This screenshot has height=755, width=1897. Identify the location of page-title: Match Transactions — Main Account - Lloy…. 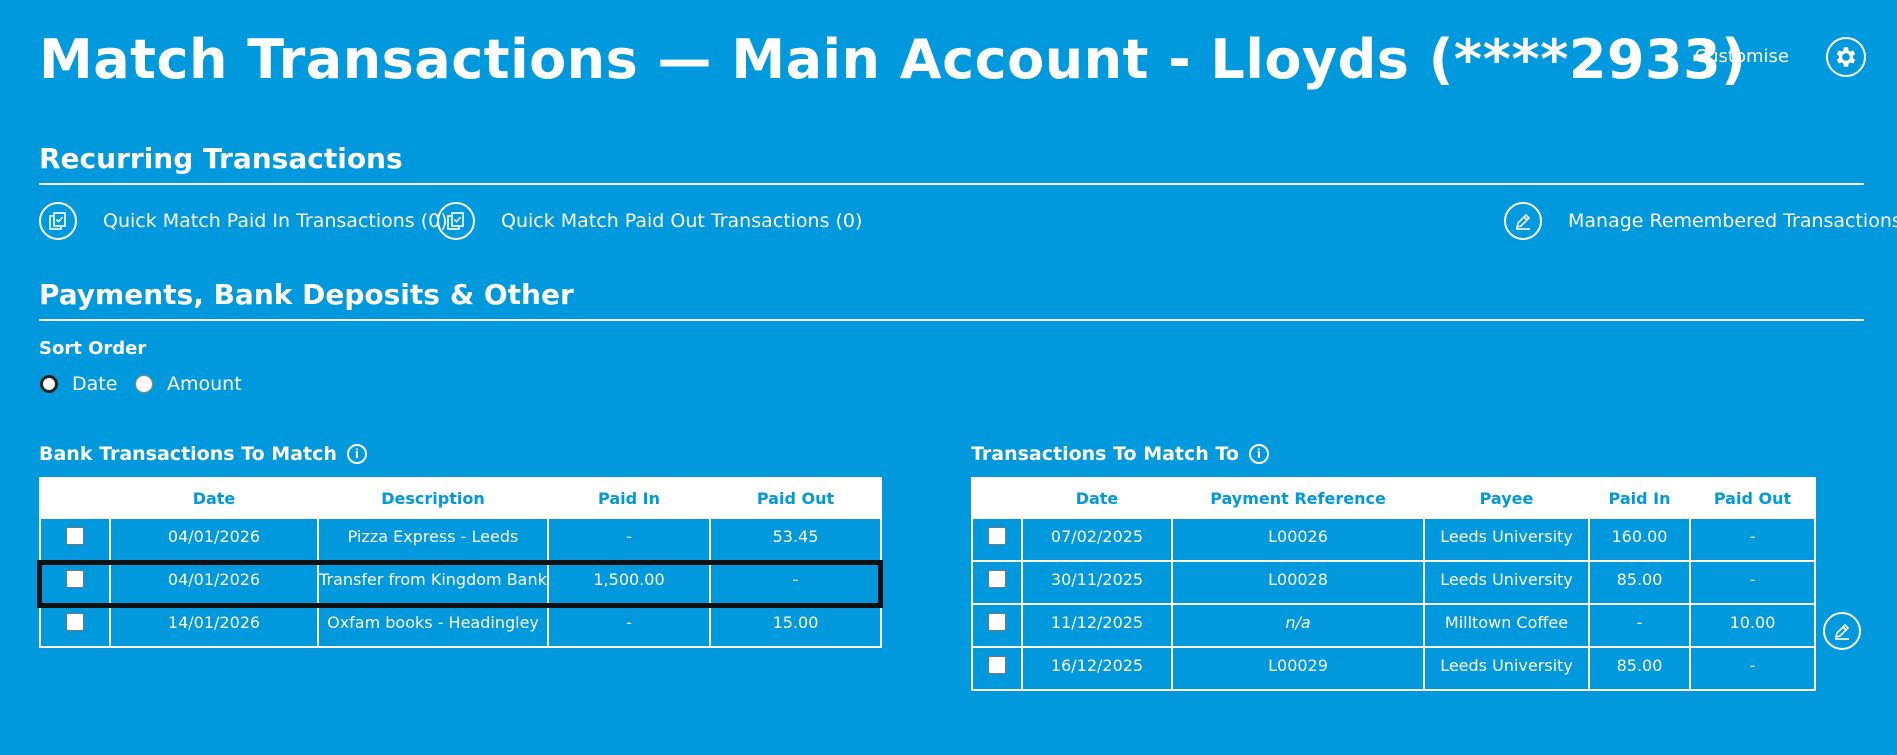
(893, 59).